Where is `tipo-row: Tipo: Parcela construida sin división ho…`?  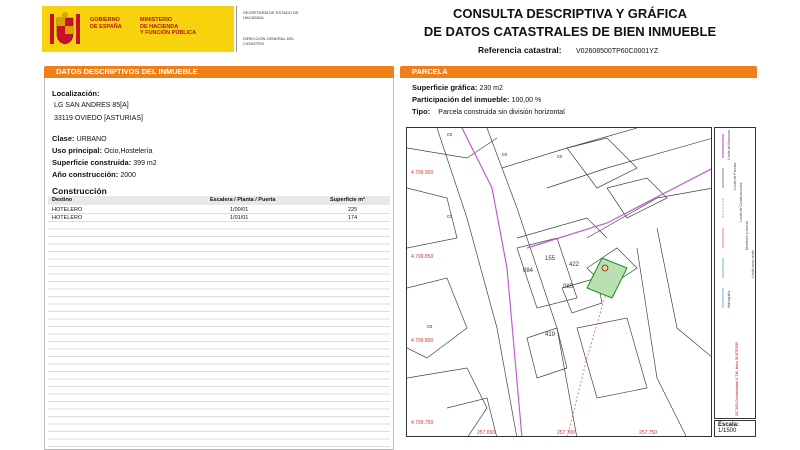
tipo-row: Tipo: Parcela construida sin división ho… is located at coordinates (488, 111).